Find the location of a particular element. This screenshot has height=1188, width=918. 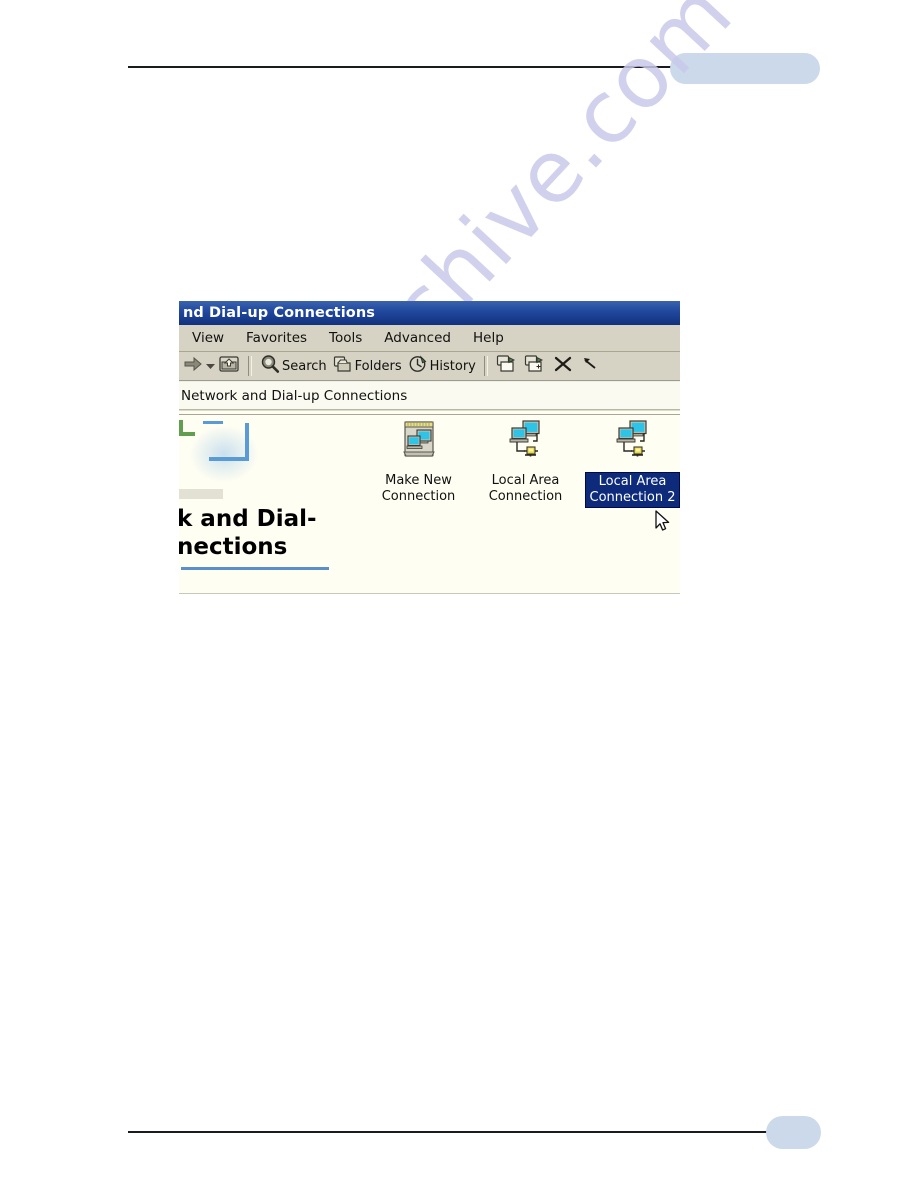

list-item-local-area-connection-2: Local Area Connection 2 is located at coordinates (629, 463).